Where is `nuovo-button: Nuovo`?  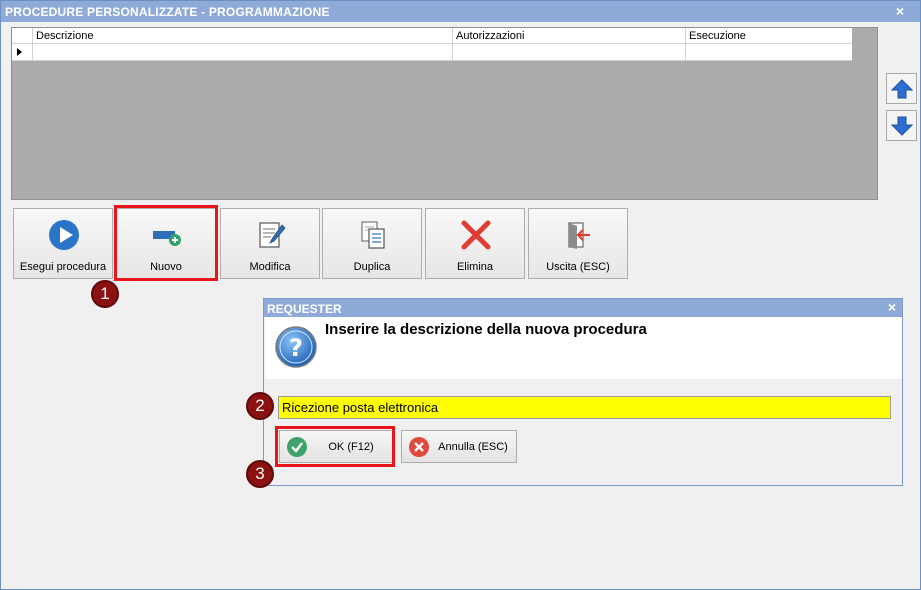
nuovo-button: Nuovo is located at coordinates (166, 243).